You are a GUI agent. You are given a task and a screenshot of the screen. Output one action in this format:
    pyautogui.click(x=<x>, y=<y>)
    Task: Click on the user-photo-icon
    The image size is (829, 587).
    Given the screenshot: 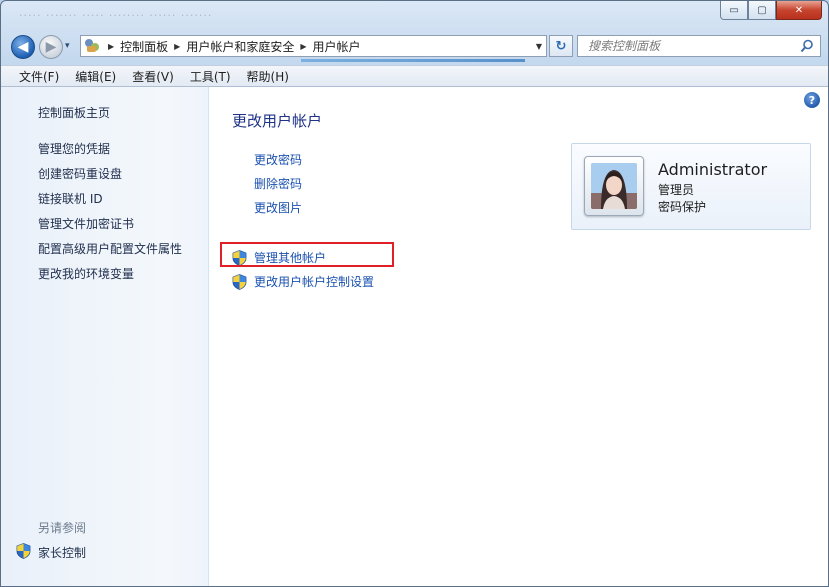 What is the action you would take?
    pyautogui.click(x=614, y=186)
    